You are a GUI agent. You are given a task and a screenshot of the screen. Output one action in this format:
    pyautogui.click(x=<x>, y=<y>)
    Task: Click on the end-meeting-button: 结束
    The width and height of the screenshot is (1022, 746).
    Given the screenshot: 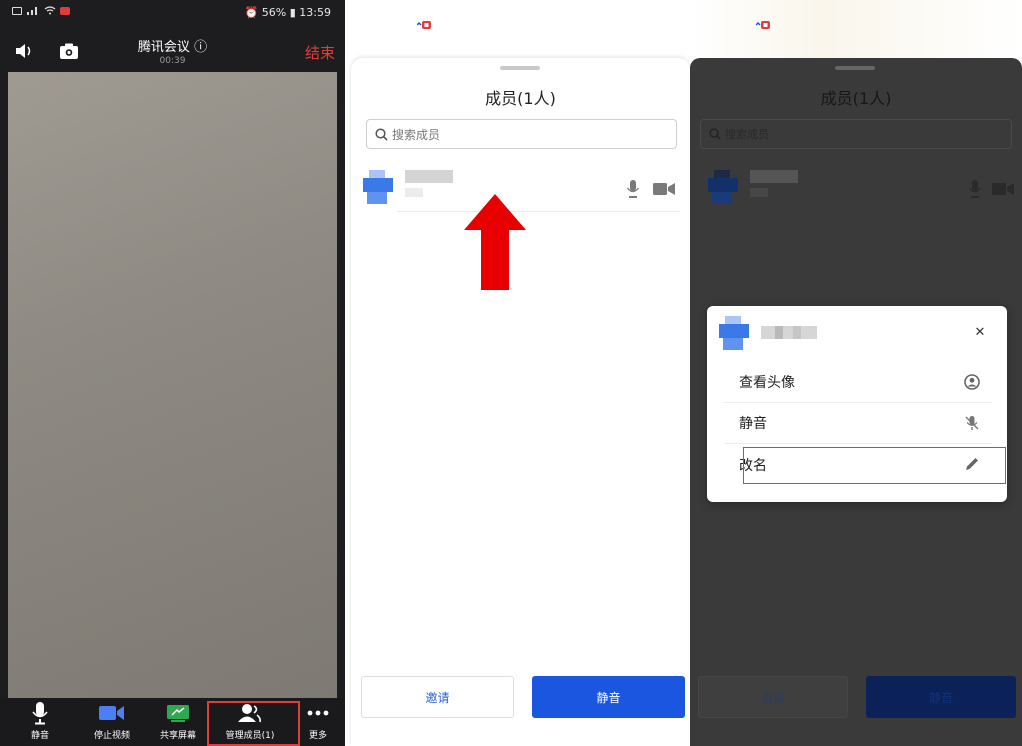 What is the action you would take?
    pyautogui.click(x=320, y=52)
    